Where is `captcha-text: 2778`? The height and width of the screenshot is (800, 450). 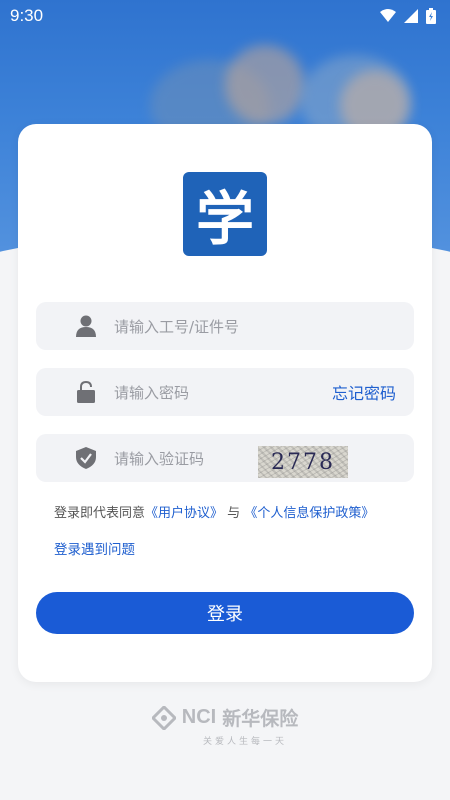
captcha-text: 2778 is located at coordinates (303, 462).